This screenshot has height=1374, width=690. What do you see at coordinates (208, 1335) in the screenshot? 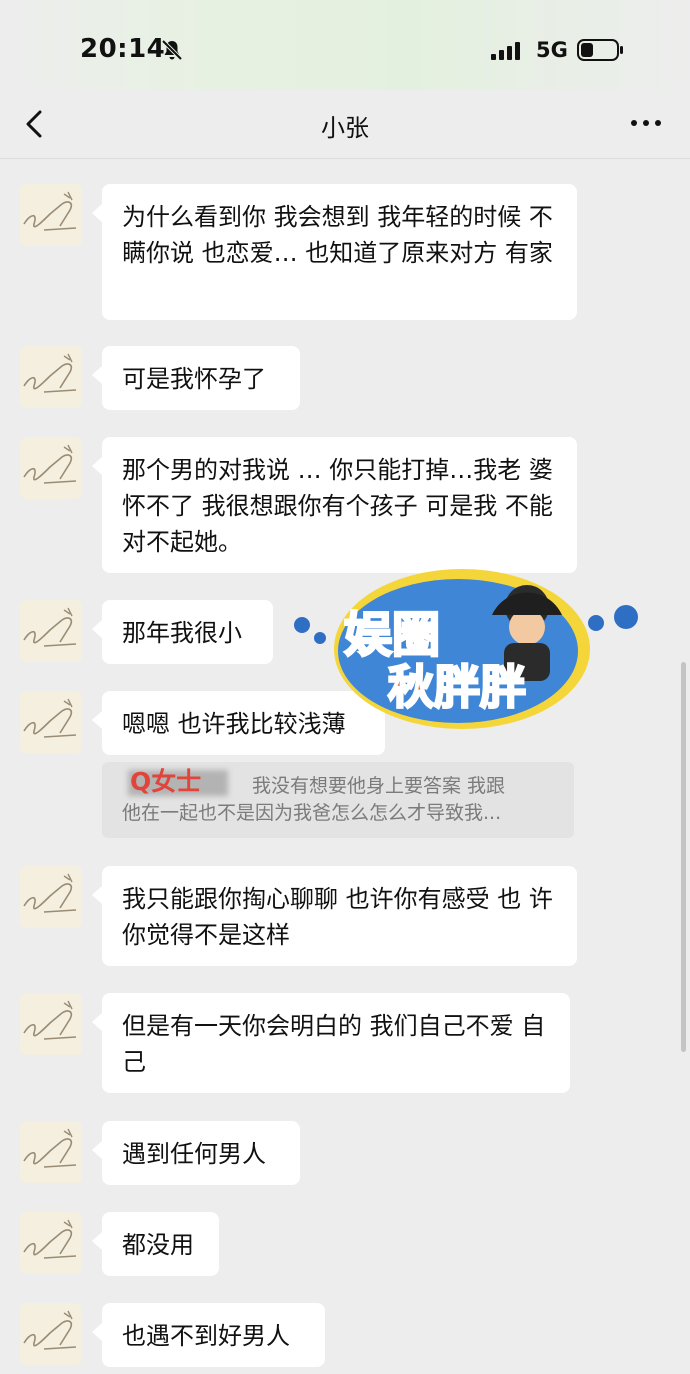
I see `message-bubble: 也遇不到好男人` at bounding box center [208, 1335].